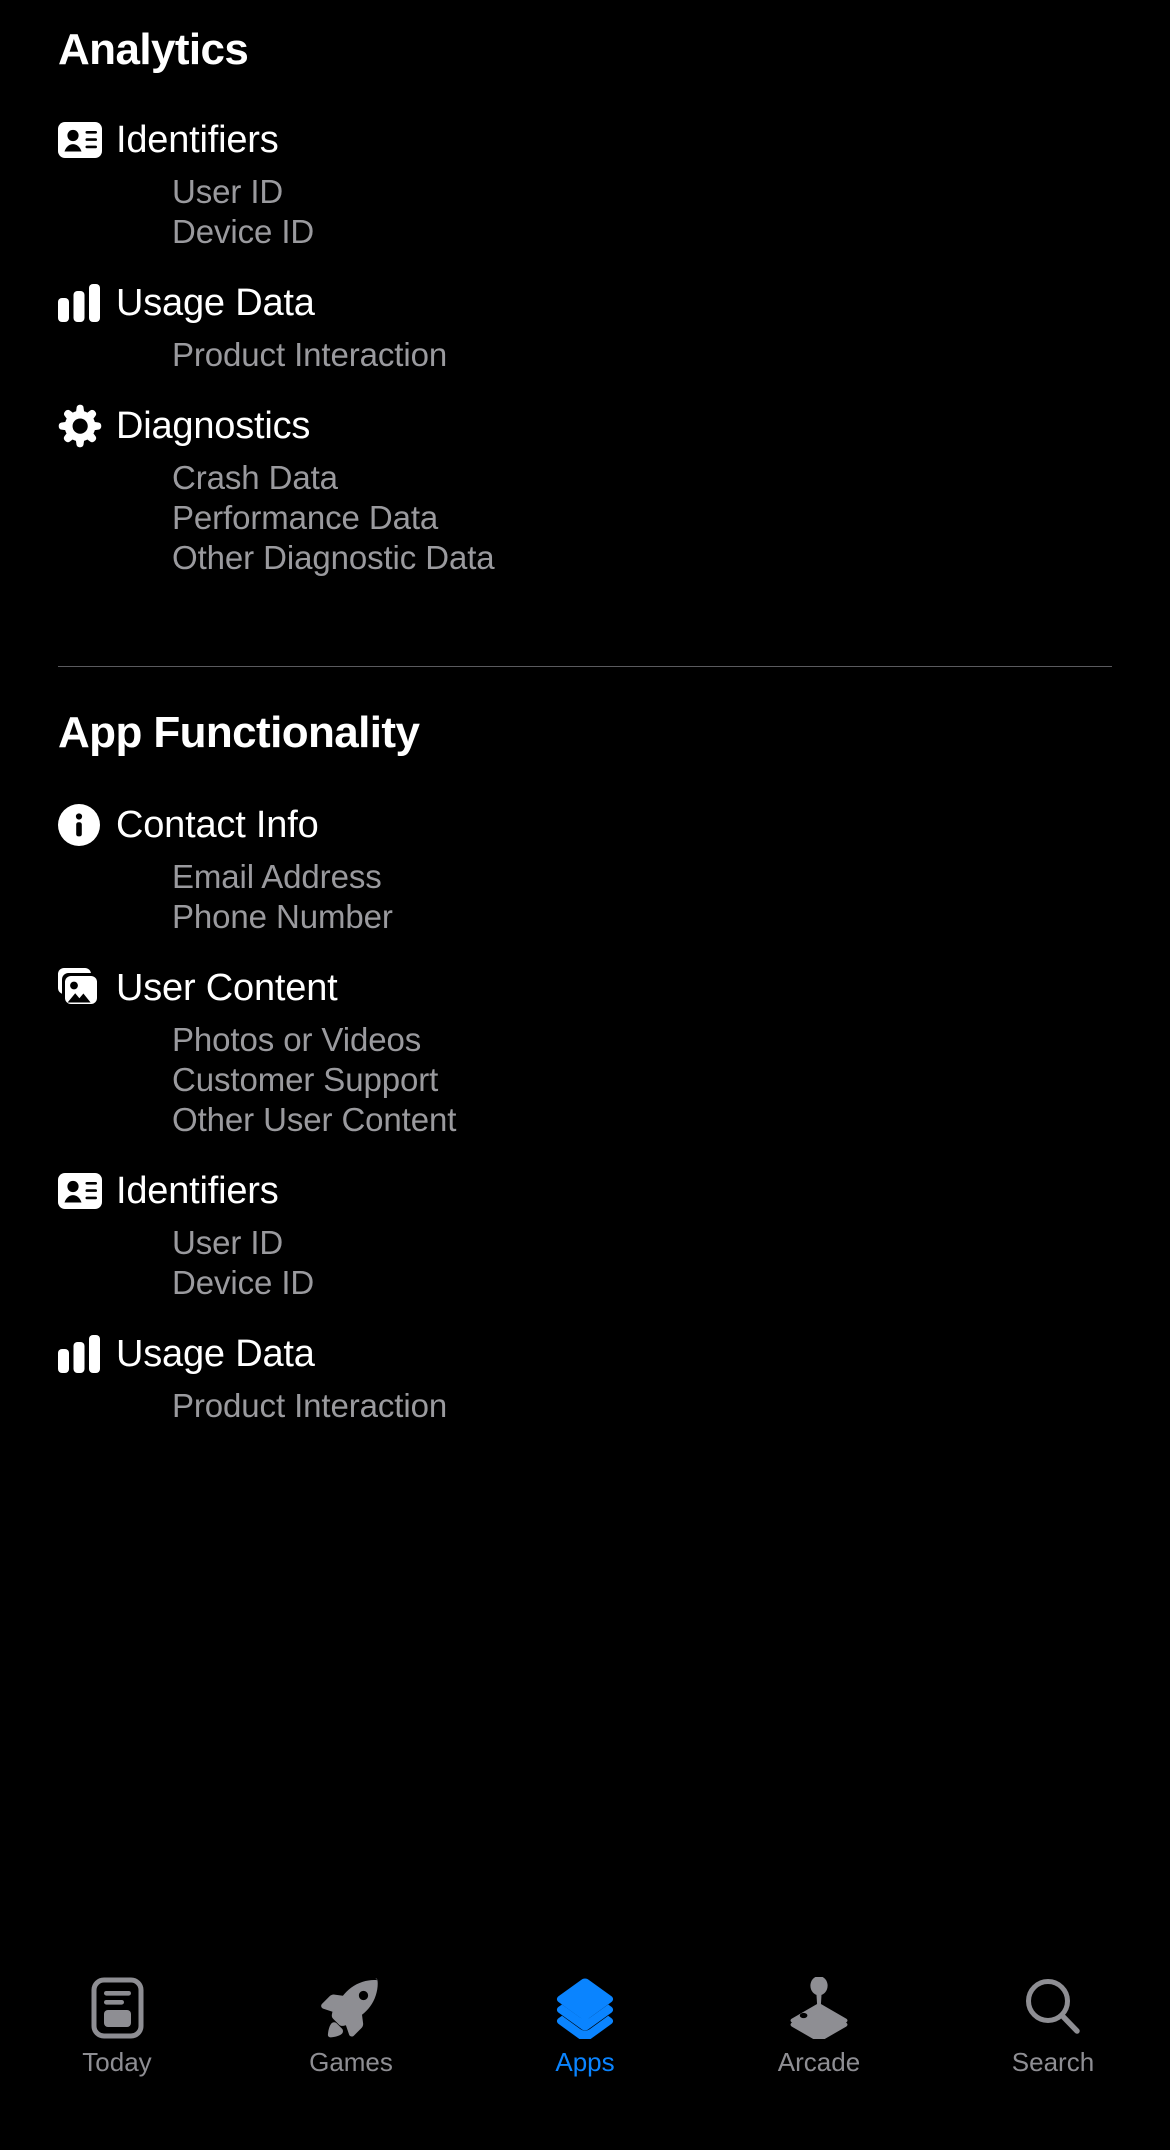 The width and height of the screenshot is (1170, 2150). Describe the element at coordinates (81, 825) in the screenshot. I see `info-circle-icon` at that location.